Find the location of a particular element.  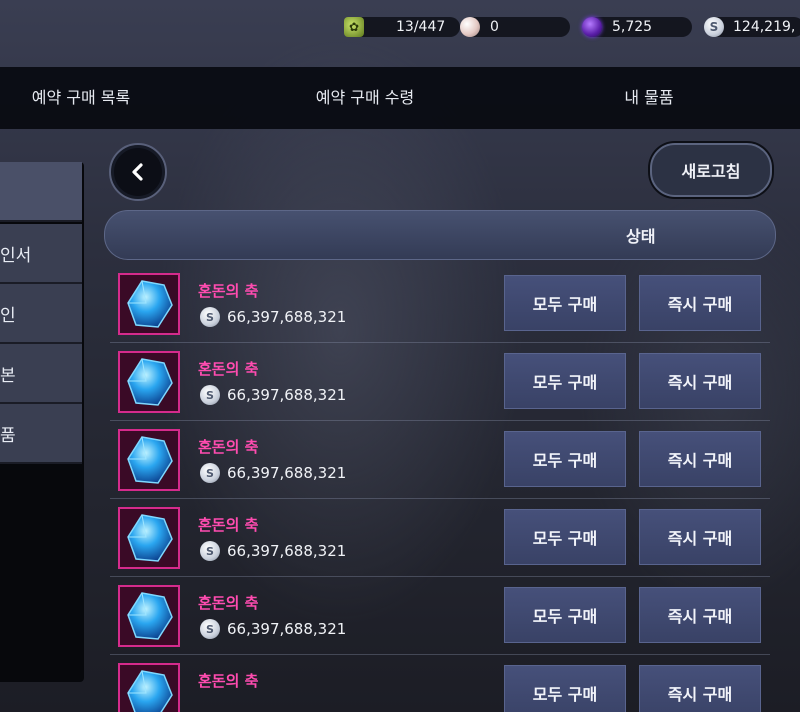

side-menu: 인서 인 본 품 is located at coordinates (42, 422).